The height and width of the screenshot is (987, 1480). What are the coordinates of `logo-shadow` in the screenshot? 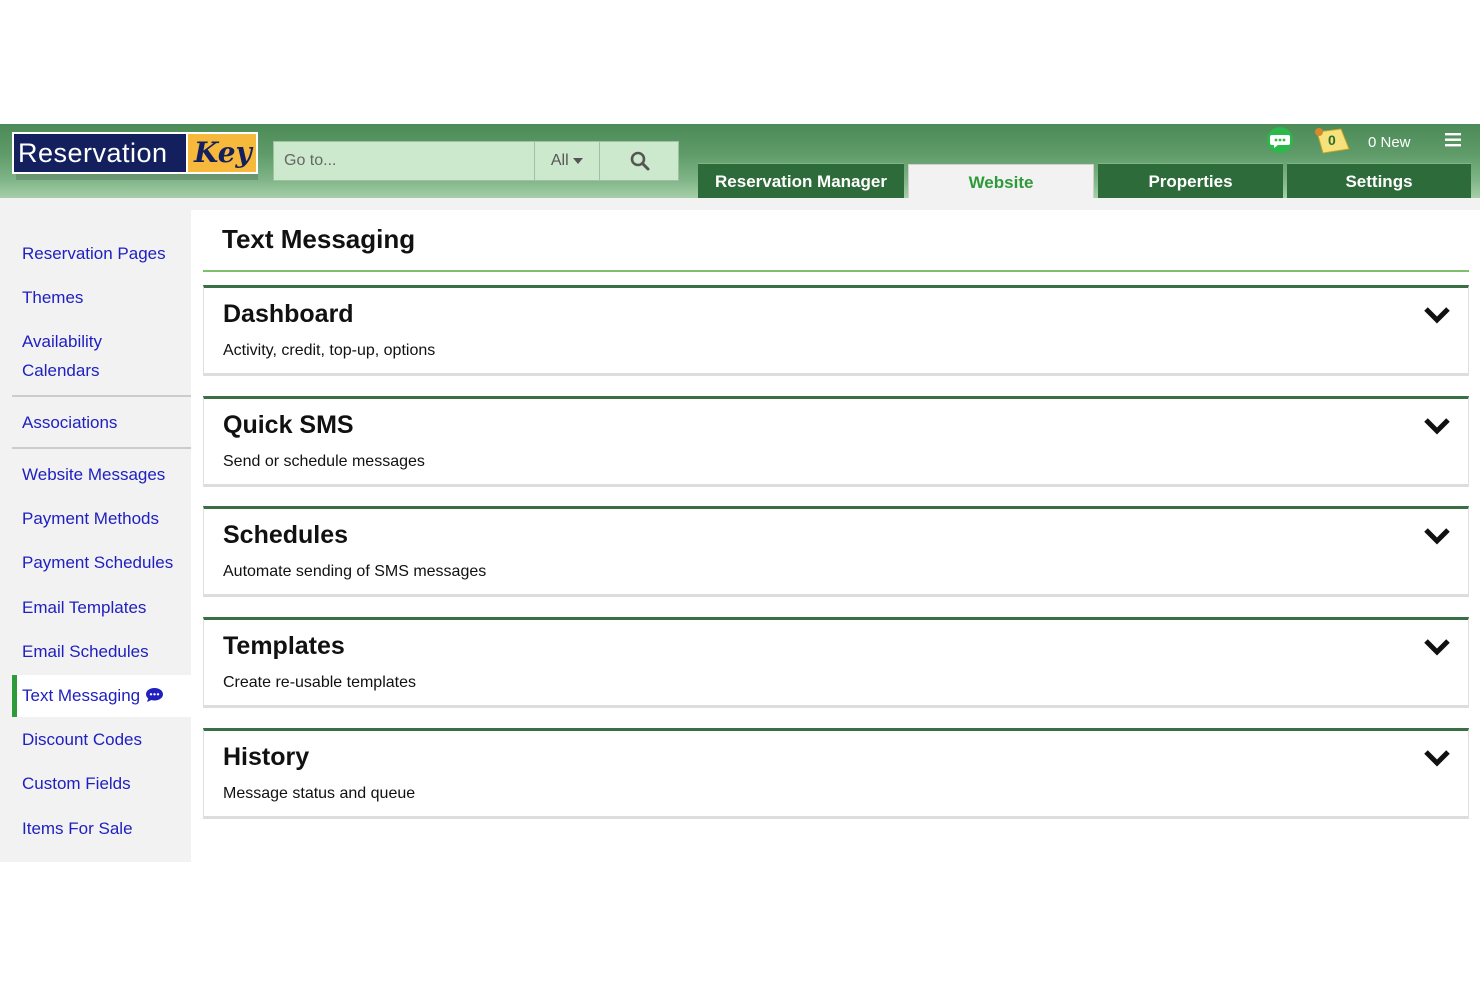 It's located at (137, 177).